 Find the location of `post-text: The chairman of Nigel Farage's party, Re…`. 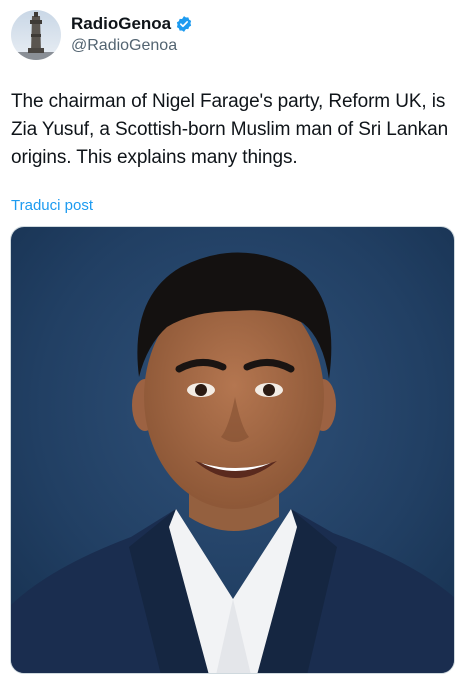

post-text: The chairman of Nigel Farage's party, Re… is located at coordinates (230, 129).